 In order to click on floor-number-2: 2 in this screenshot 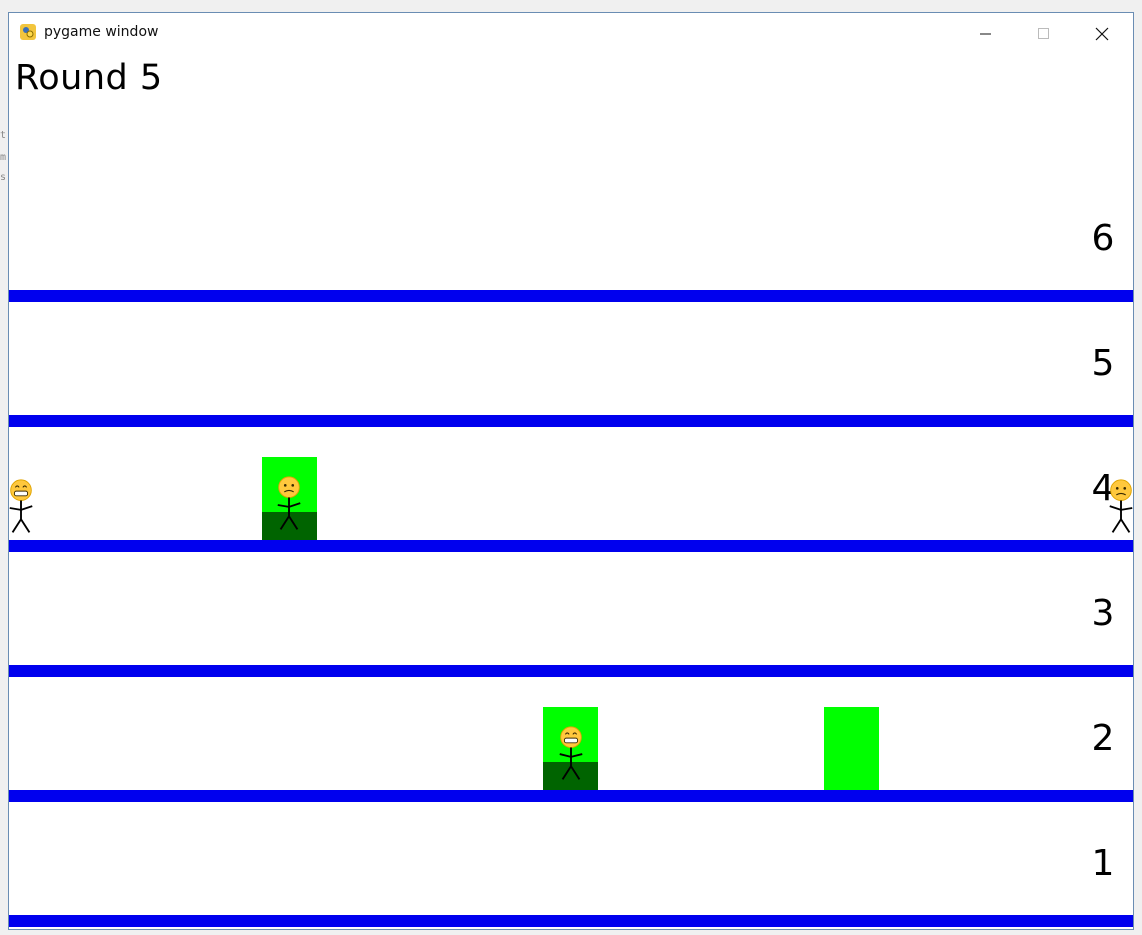, I will do `click(1103, 738)`.